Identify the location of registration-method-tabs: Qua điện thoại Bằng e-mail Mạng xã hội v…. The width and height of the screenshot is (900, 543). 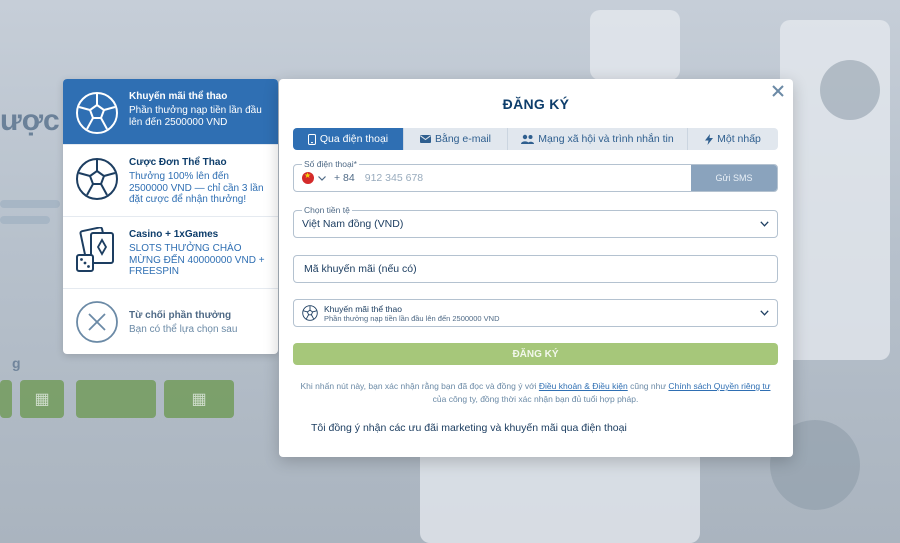
(535, 139).